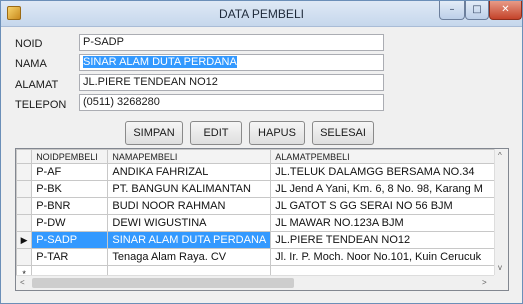 The width and height of the screenshot is (523, 304). What do you see at coordinates (103, 42) in the screenshot?
I see `noid-value: P-SADP` at bounding box center [103, 42].